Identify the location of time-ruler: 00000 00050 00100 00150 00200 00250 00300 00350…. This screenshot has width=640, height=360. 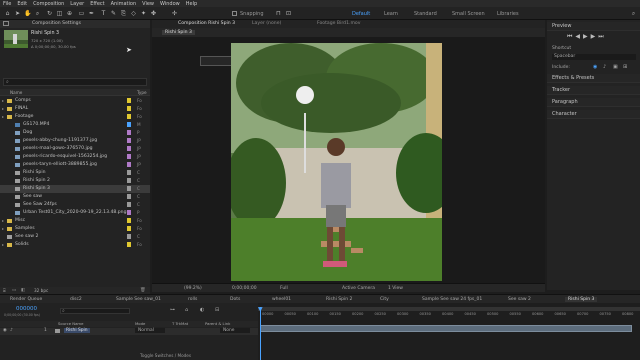
(449, 315).